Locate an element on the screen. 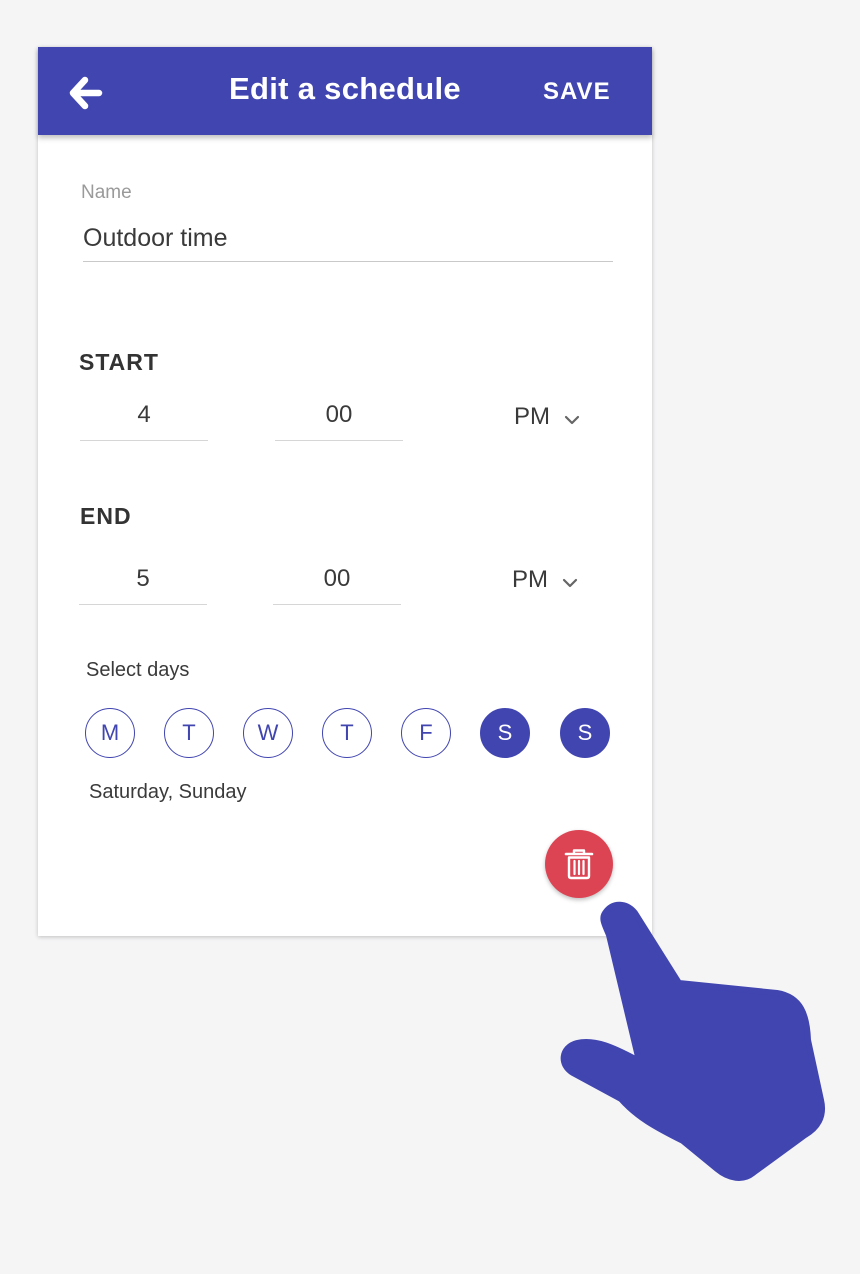 This screenshot has width=860, height=1274. delete-button is located at coordinates (579, 864).